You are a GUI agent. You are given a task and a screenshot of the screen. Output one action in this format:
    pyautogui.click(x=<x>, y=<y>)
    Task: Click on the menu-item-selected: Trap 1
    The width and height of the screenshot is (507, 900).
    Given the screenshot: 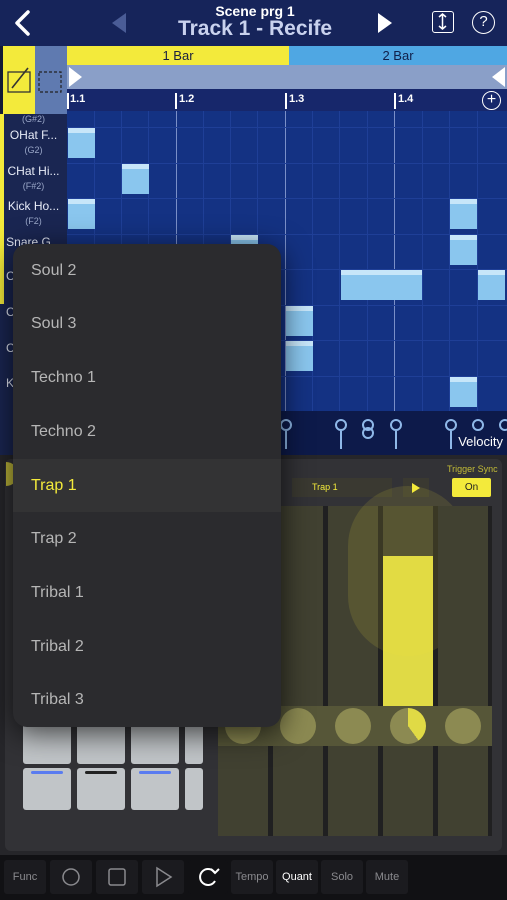 What is the action you would take?
    pyautogui.click(x=147, y=485)
    